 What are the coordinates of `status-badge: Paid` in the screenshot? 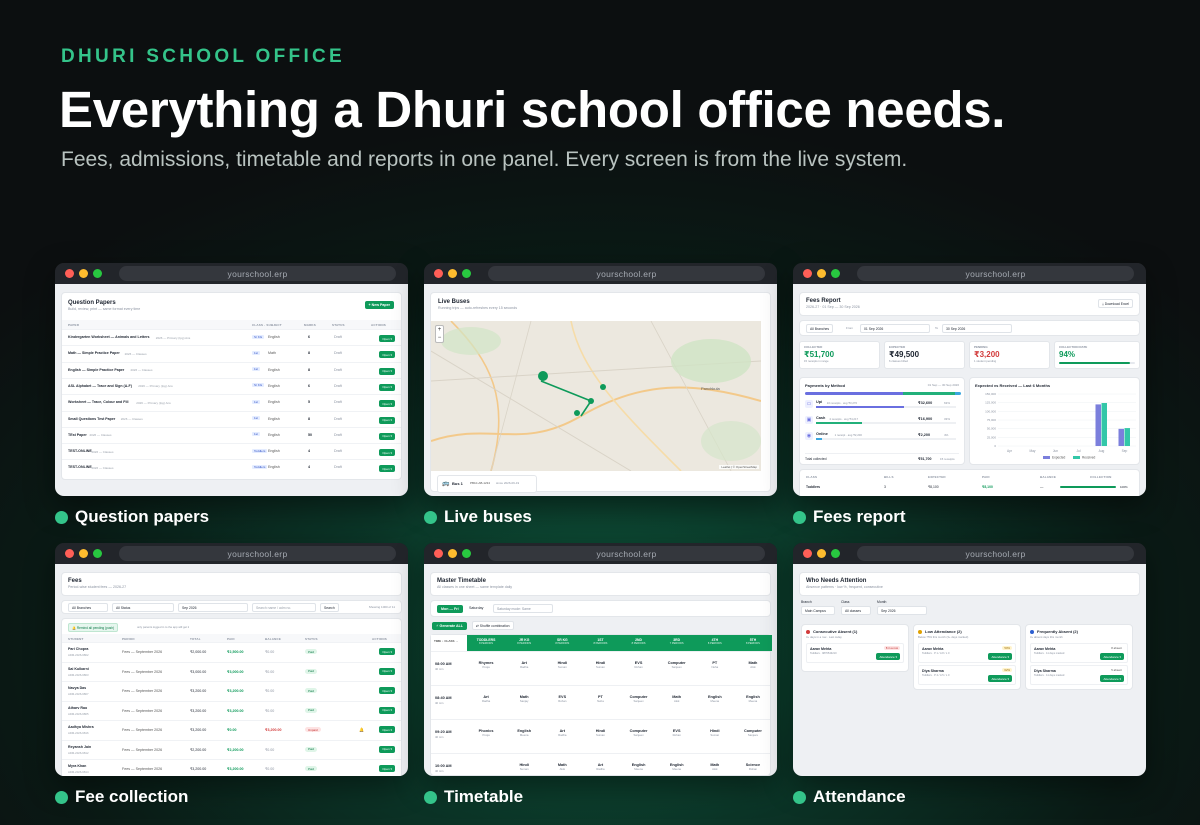 It's located at (311, 690).